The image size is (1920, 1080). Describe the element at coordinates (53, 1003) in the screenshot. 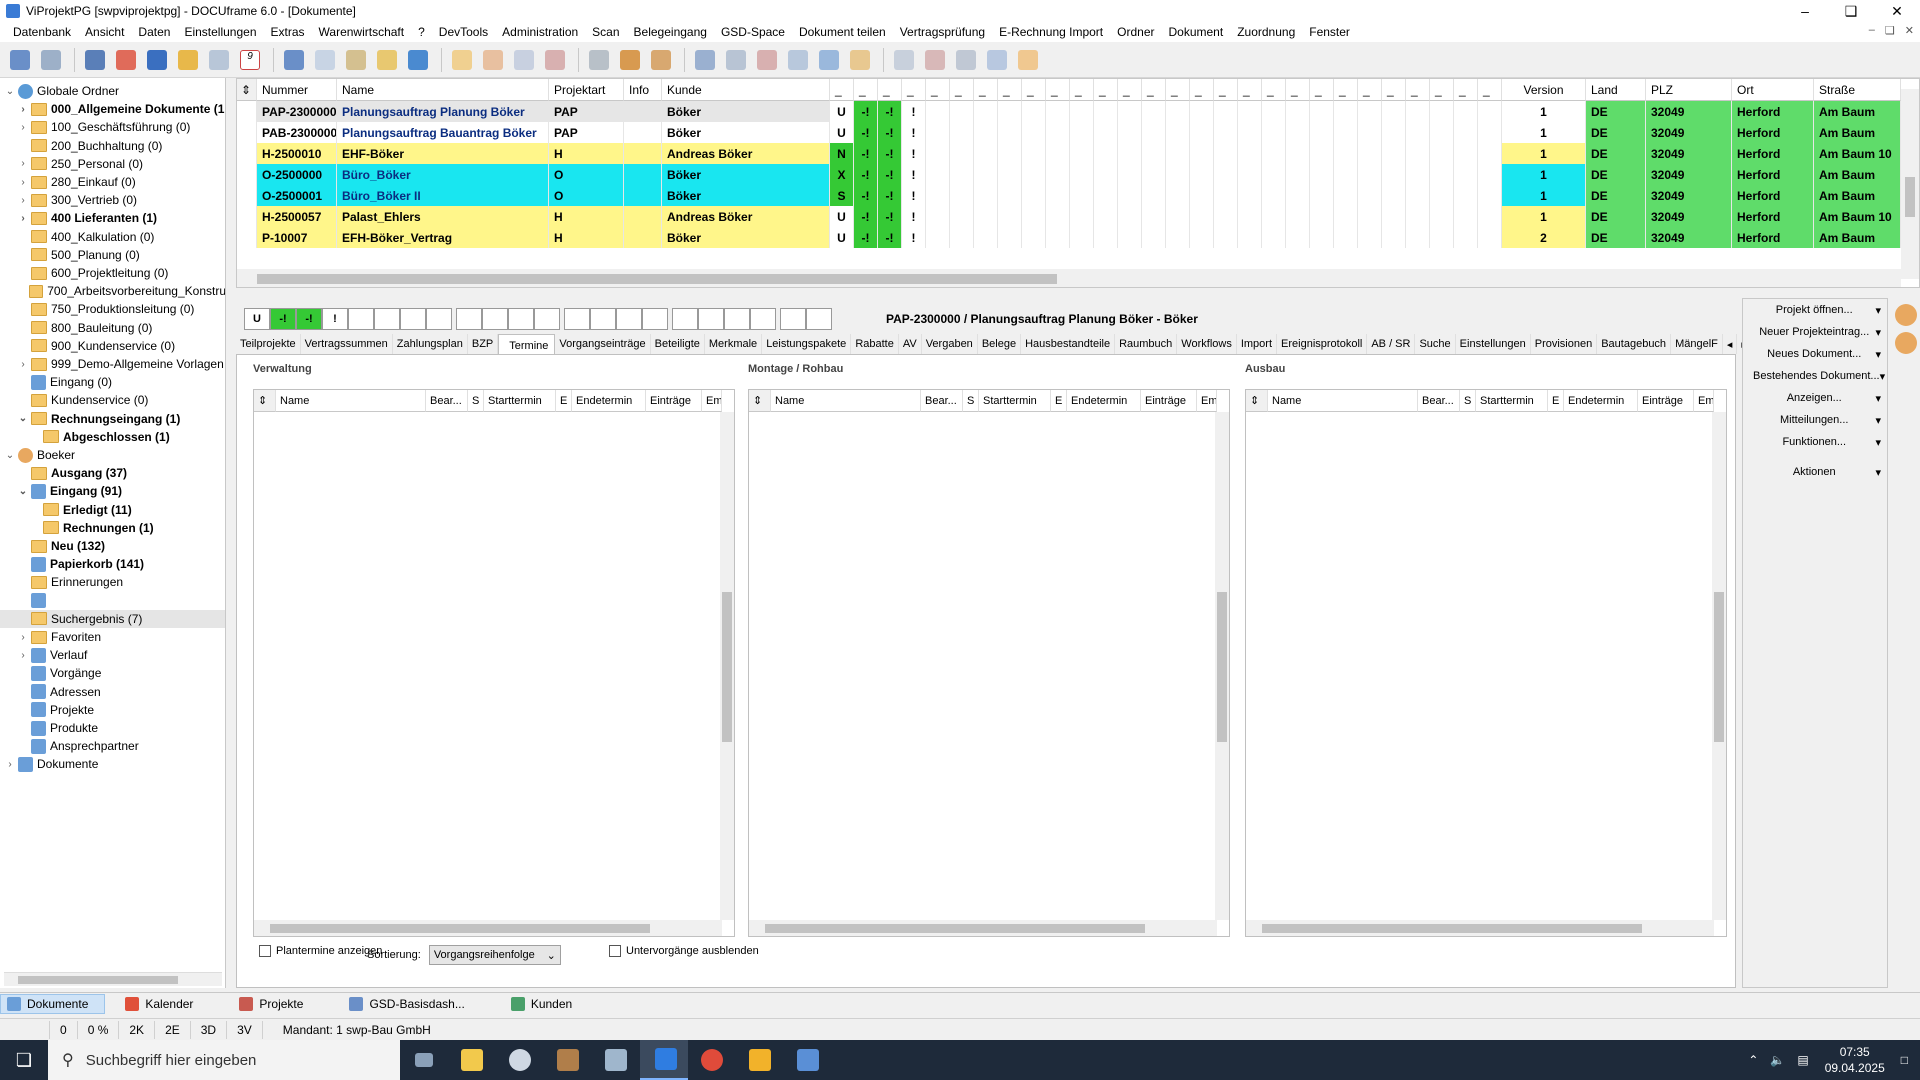

I see `bottom-tab-dokumente: Dokumente` at that location.